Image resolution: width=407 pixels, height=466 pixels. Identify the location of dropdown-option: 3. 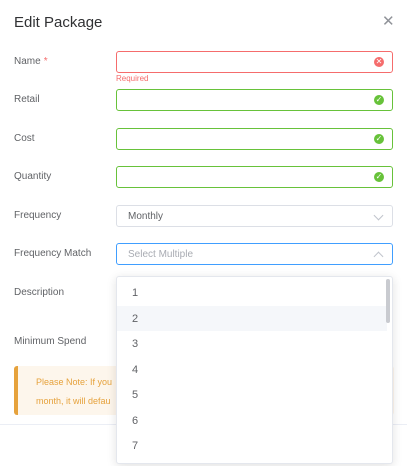
(252, 343).